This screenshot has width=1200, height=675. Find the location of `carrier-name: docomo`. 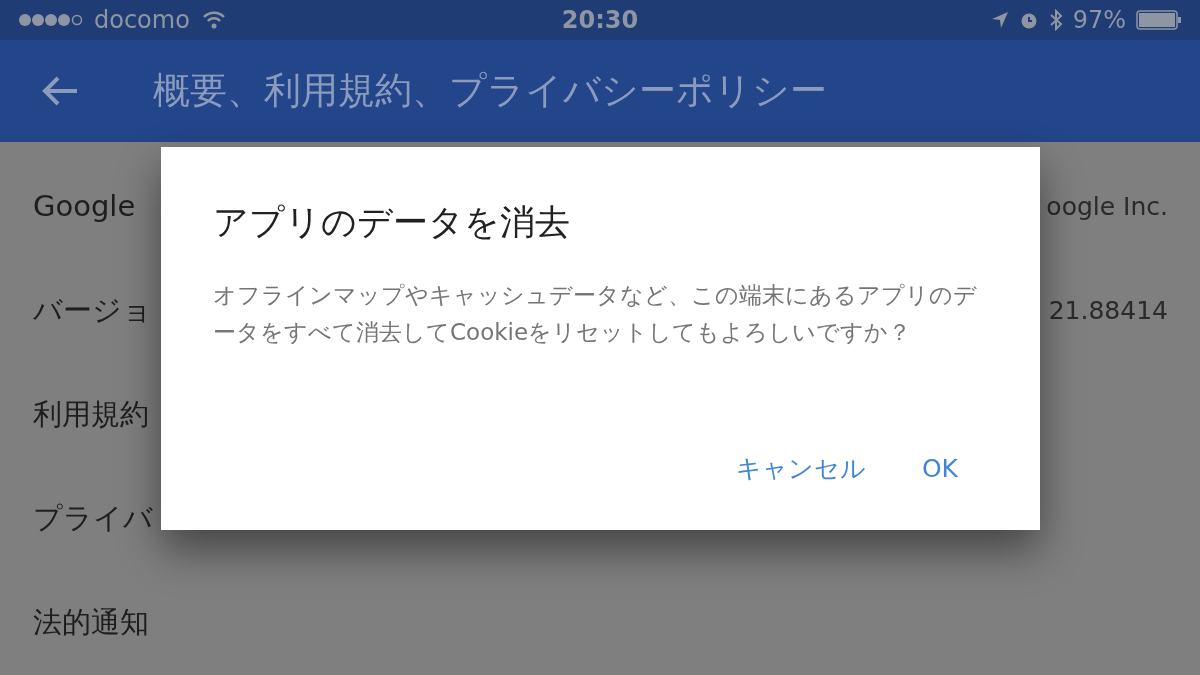

carrier-name: docomo is located at coordinates (142, 20).